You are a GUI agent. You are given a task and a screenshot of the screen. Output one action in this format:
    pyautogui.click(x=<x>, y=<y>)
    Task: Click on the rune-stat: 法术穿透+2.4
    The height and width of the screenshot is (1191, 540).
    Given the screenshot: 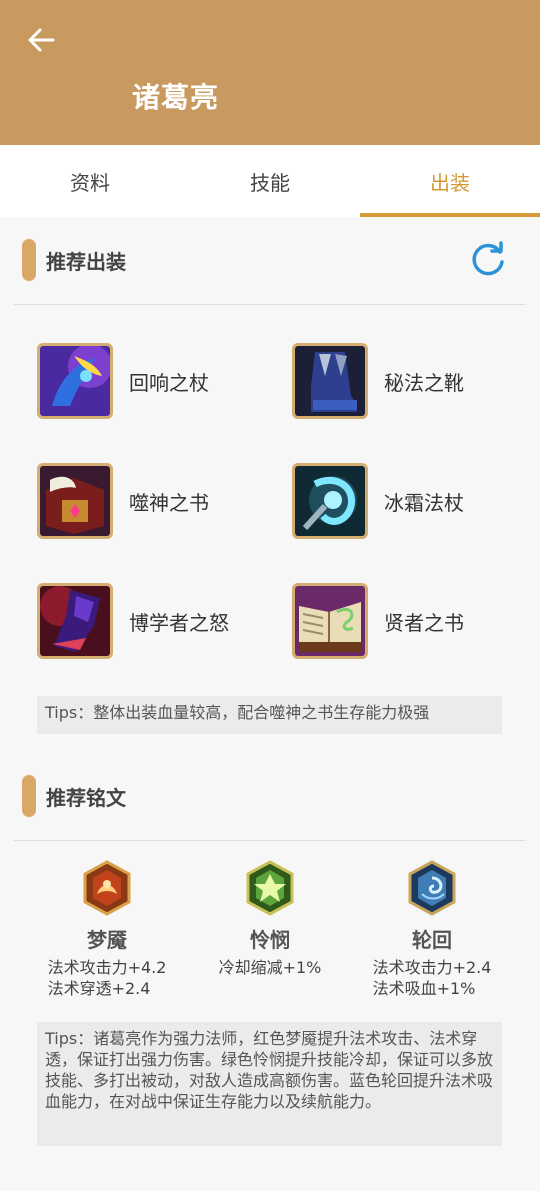 What is the action you would take?
    pyautogui.click(x=99, y=988)
    